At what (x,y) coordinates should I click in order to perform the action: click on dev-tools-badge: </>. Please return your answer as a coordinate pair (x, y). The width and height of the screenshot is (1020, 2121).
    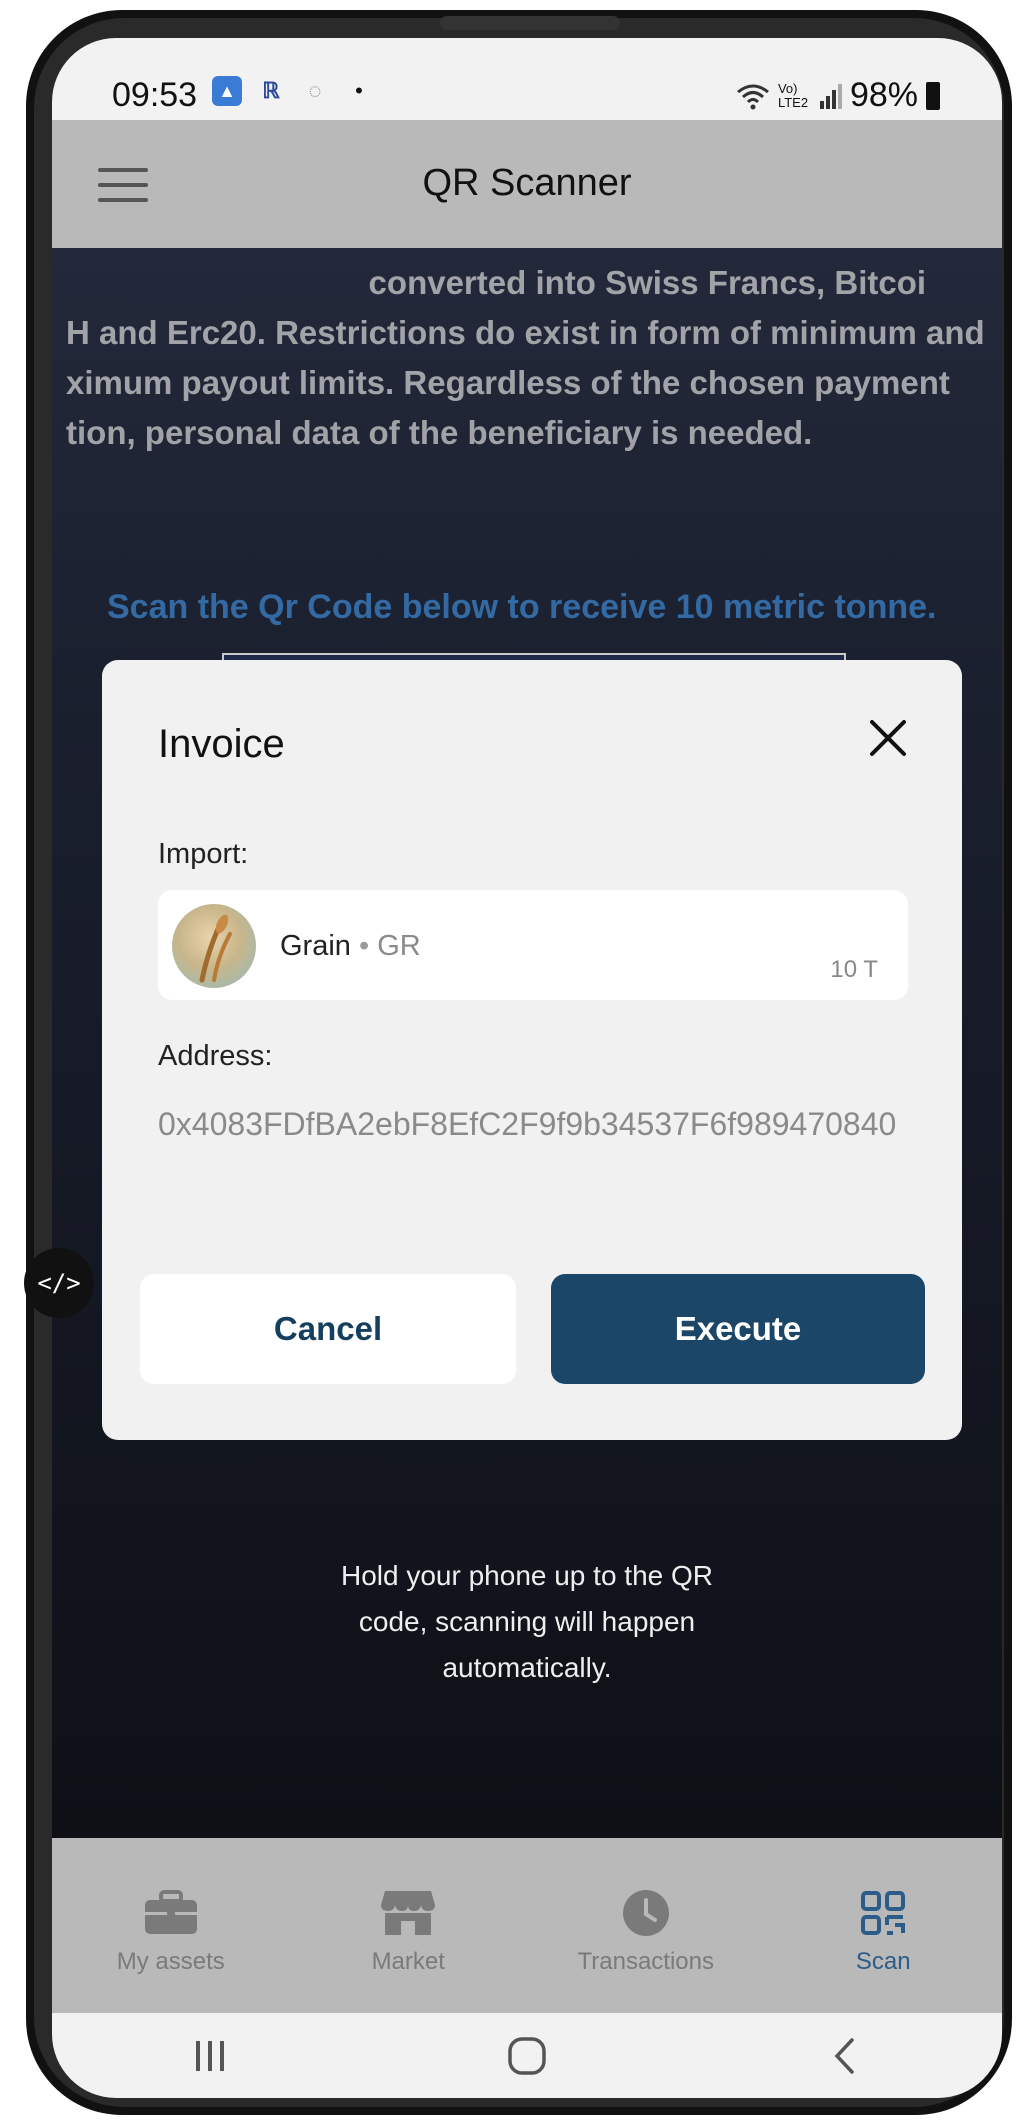
    Looking at the image, I should click on (59, 1283).